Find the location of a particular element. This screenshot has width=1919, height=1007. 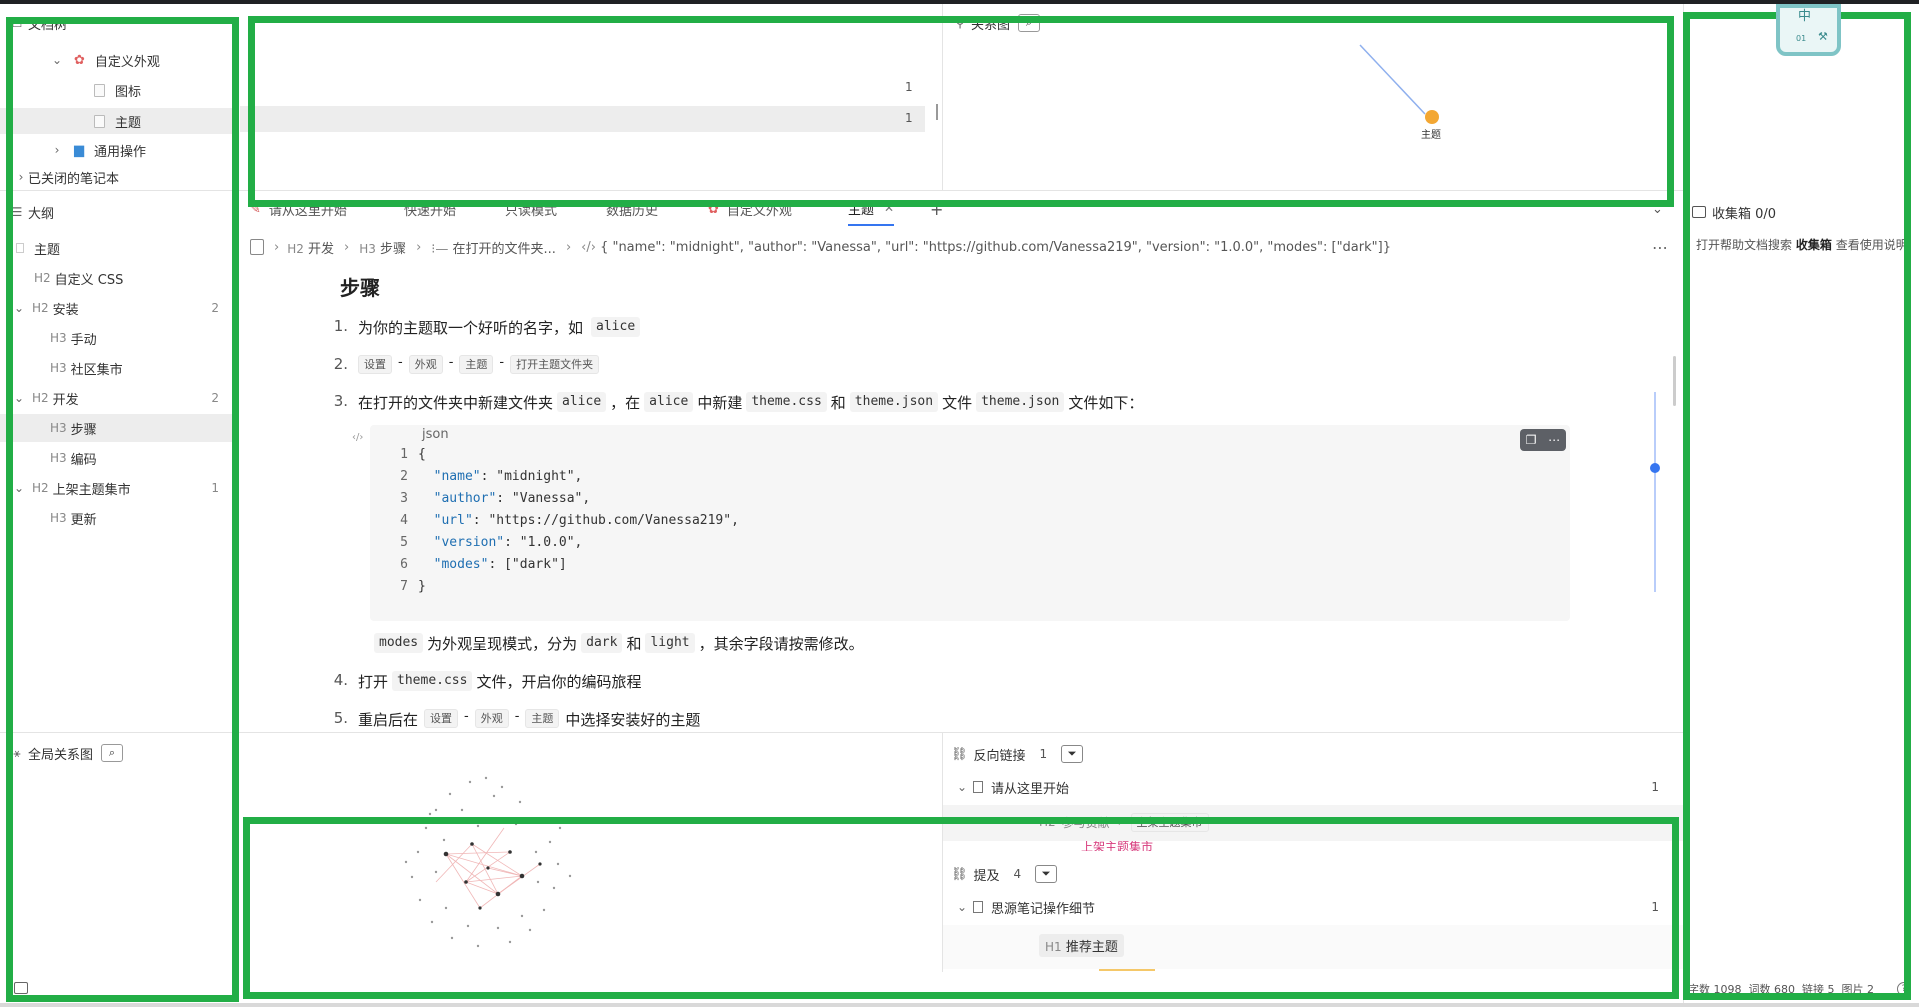

code-block-actions: ❐ ⋯ is located at coordinates (1543, 440).